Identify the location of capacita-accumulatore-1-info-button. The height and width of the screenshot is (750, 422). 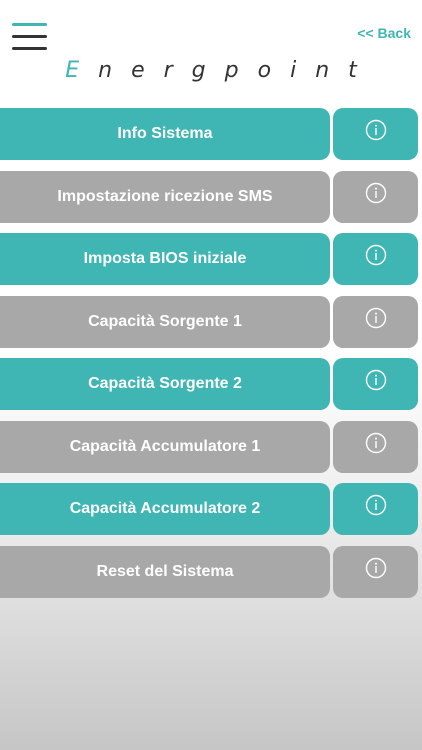
(375, 446).